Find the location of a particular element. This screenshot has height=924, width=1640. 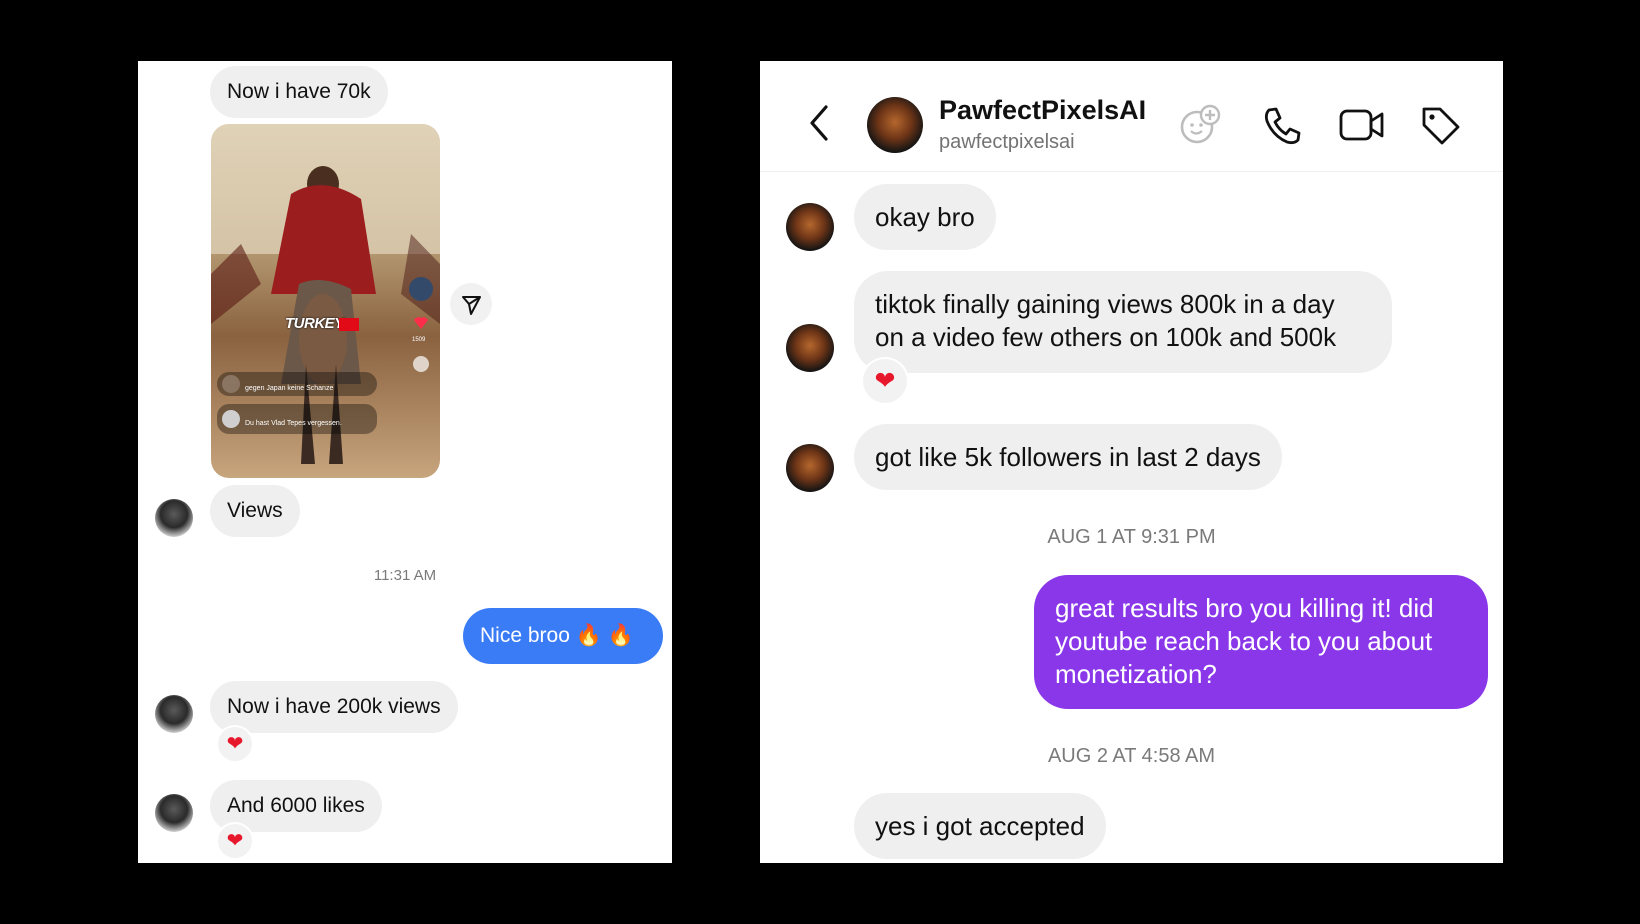

timestamp: AUG 1 AT 9:31 PM is located at coordinates (1131, 537).